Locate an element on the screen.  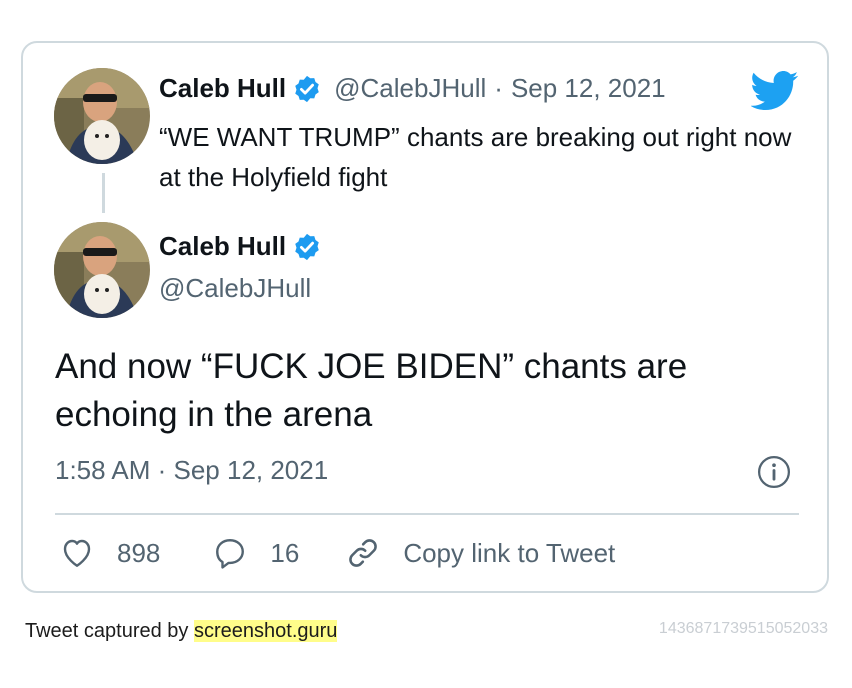
tweet-id: 1436871739515052033 is located at coordinates (743, 628).